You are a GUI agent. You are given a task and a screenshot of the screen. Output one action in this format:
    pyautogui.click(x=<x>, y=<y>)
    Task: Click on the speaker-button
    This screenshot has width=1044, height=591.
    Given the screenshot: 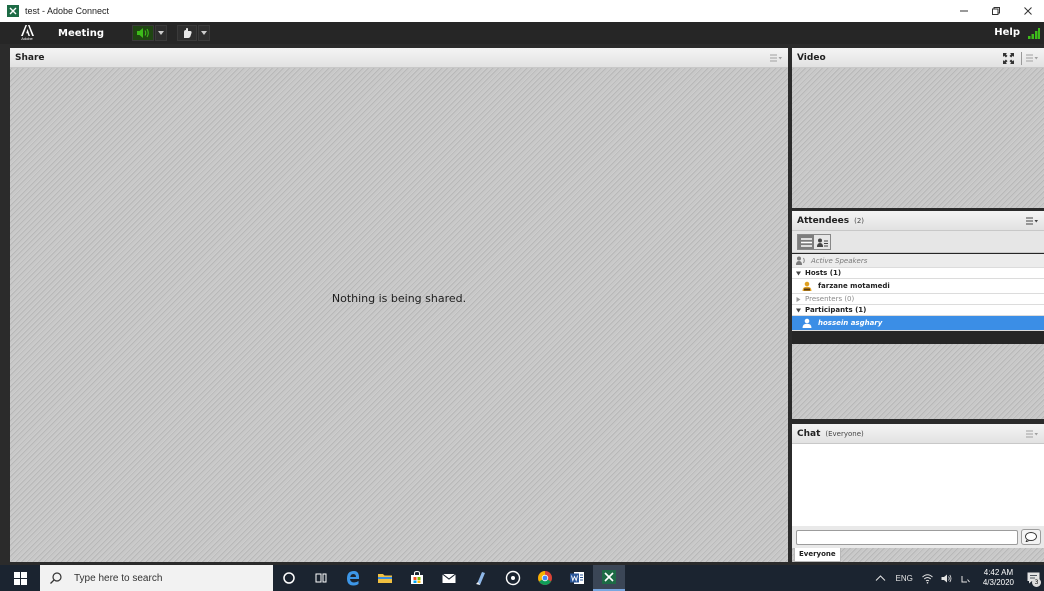 What is the action you would take?
    pyautogui.click(x=143, y=33)
    